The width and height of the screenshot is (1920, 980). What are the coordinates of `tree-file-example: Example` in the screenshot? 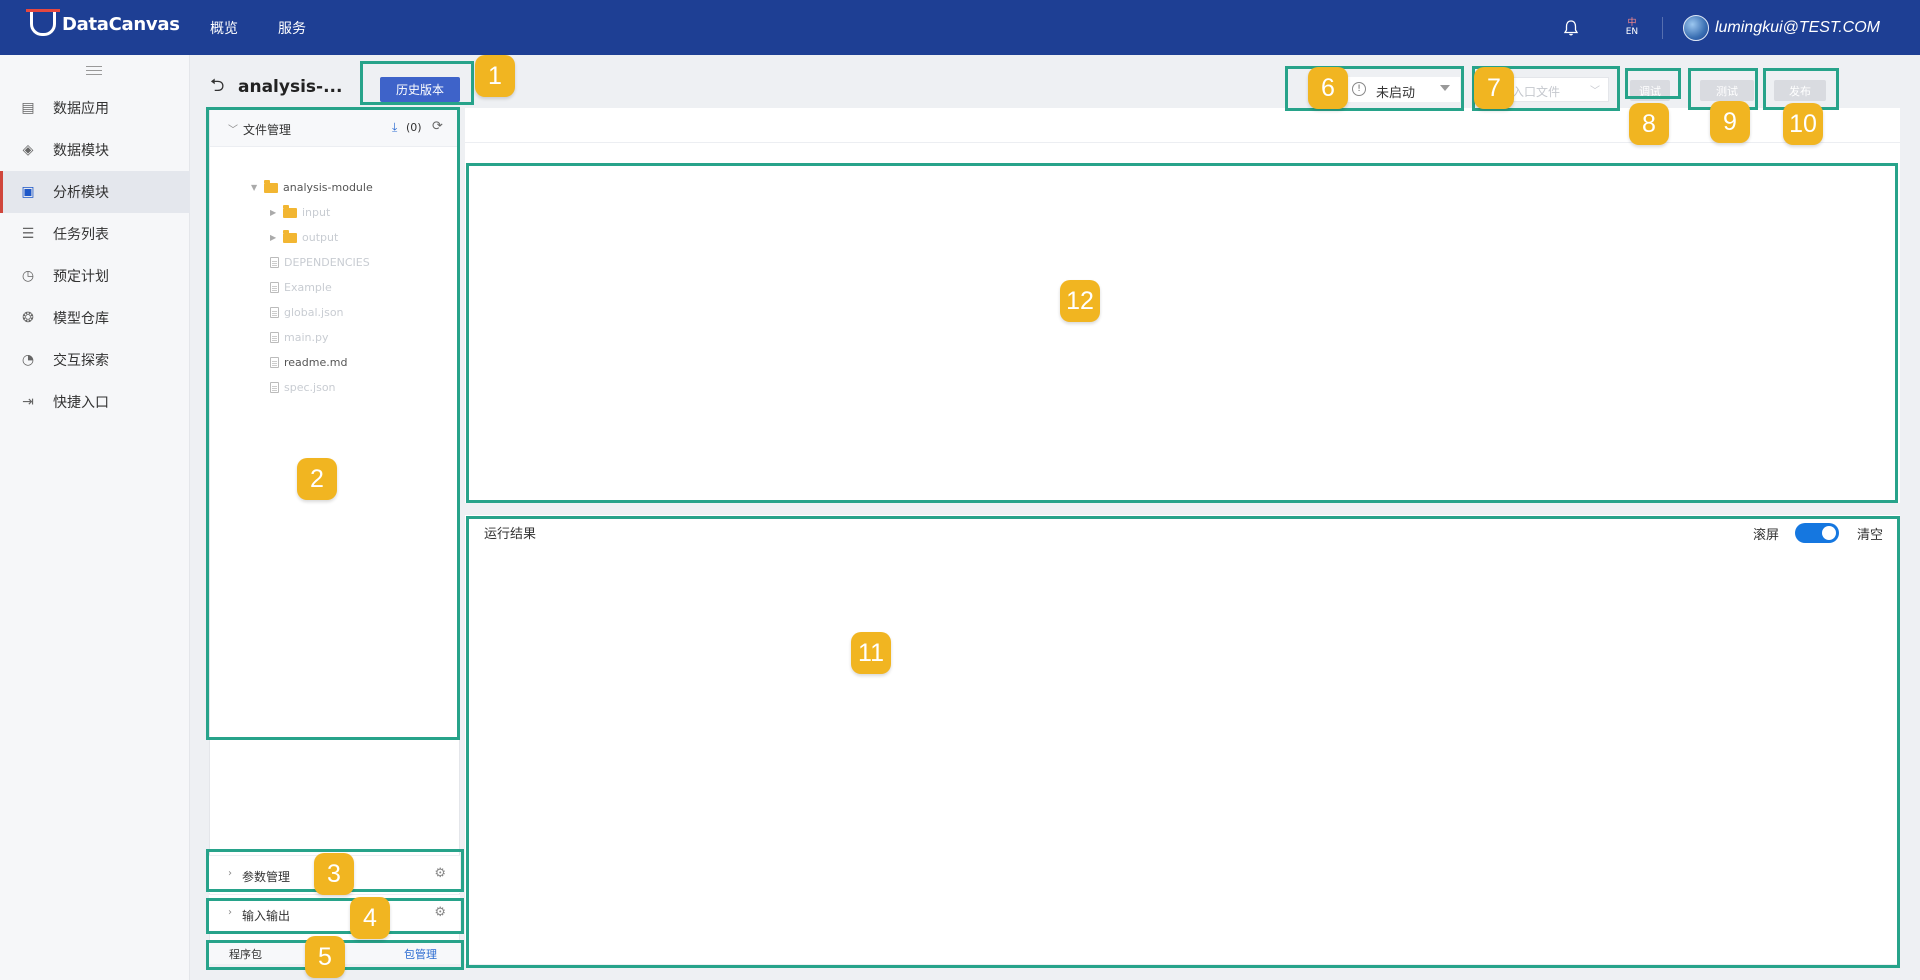 It's located at (301, 287).